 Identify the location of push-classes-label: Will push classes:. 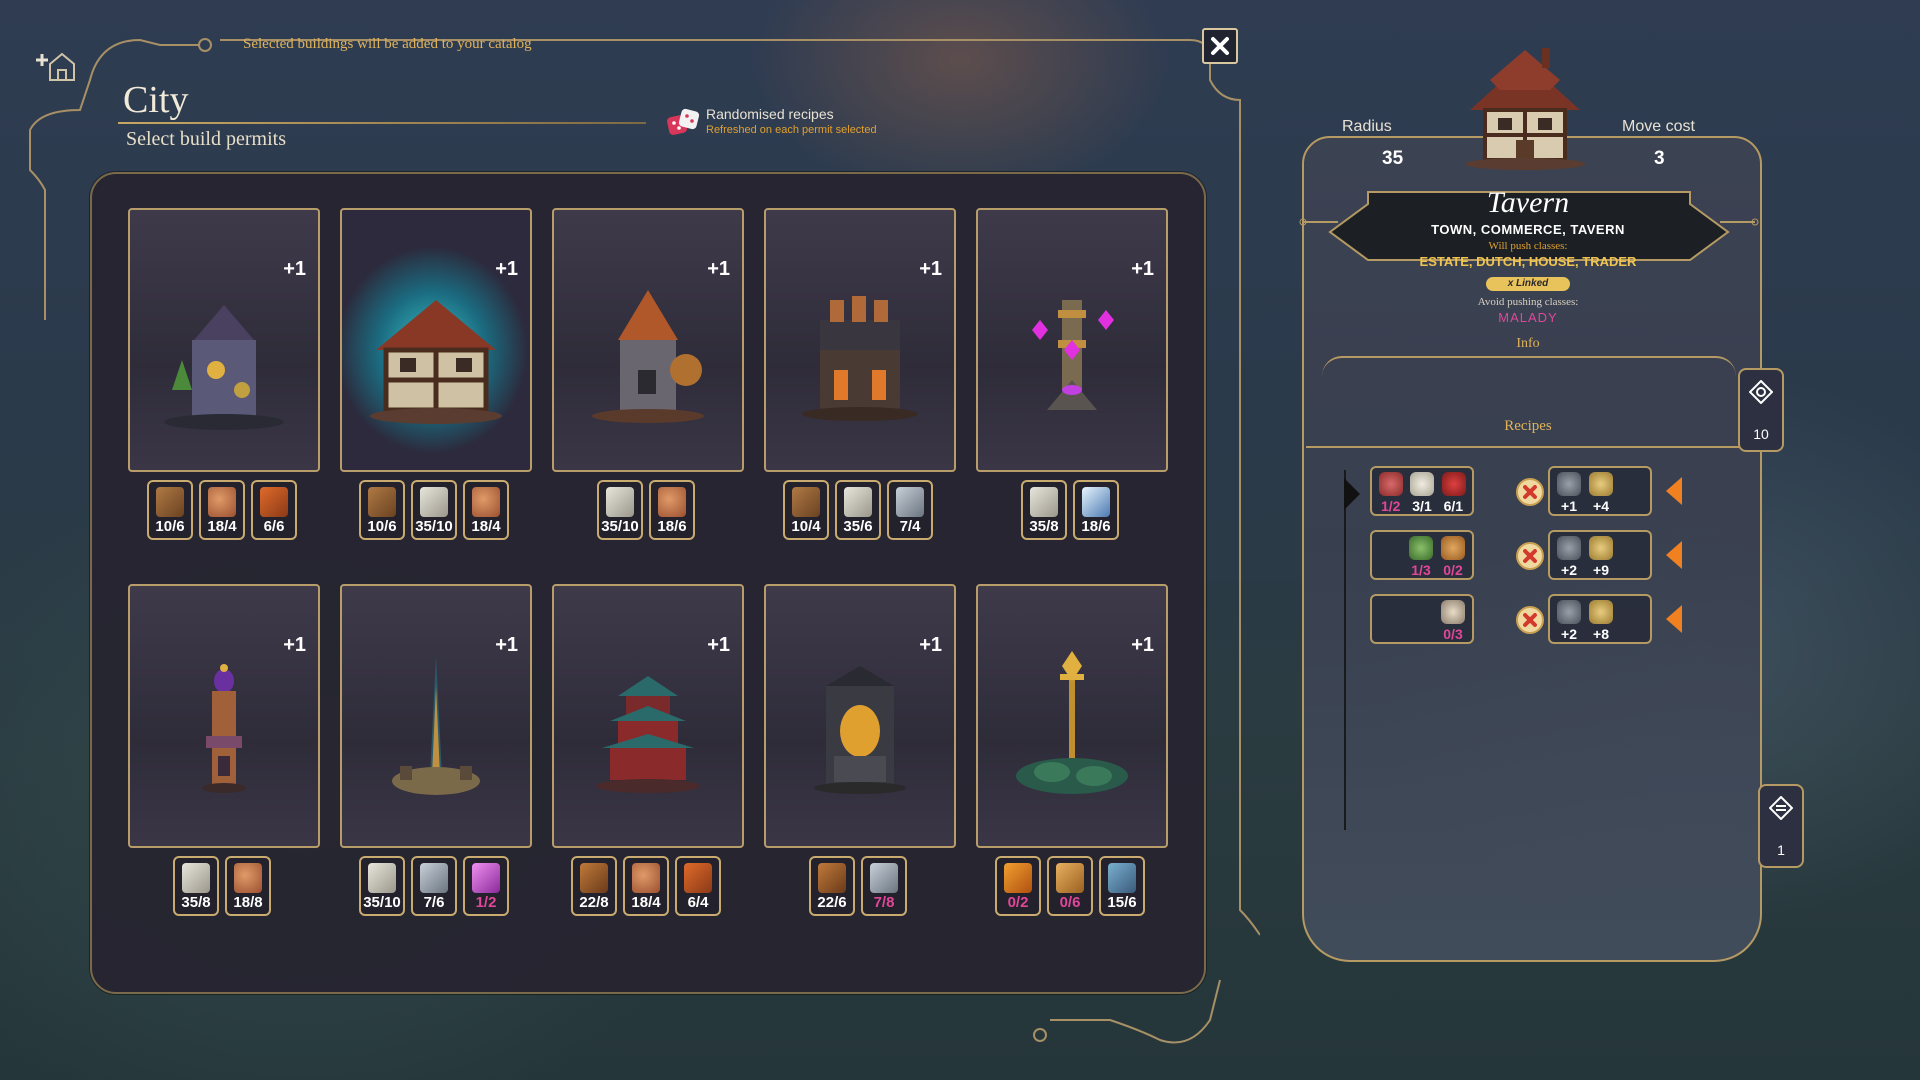
(1528, 246).